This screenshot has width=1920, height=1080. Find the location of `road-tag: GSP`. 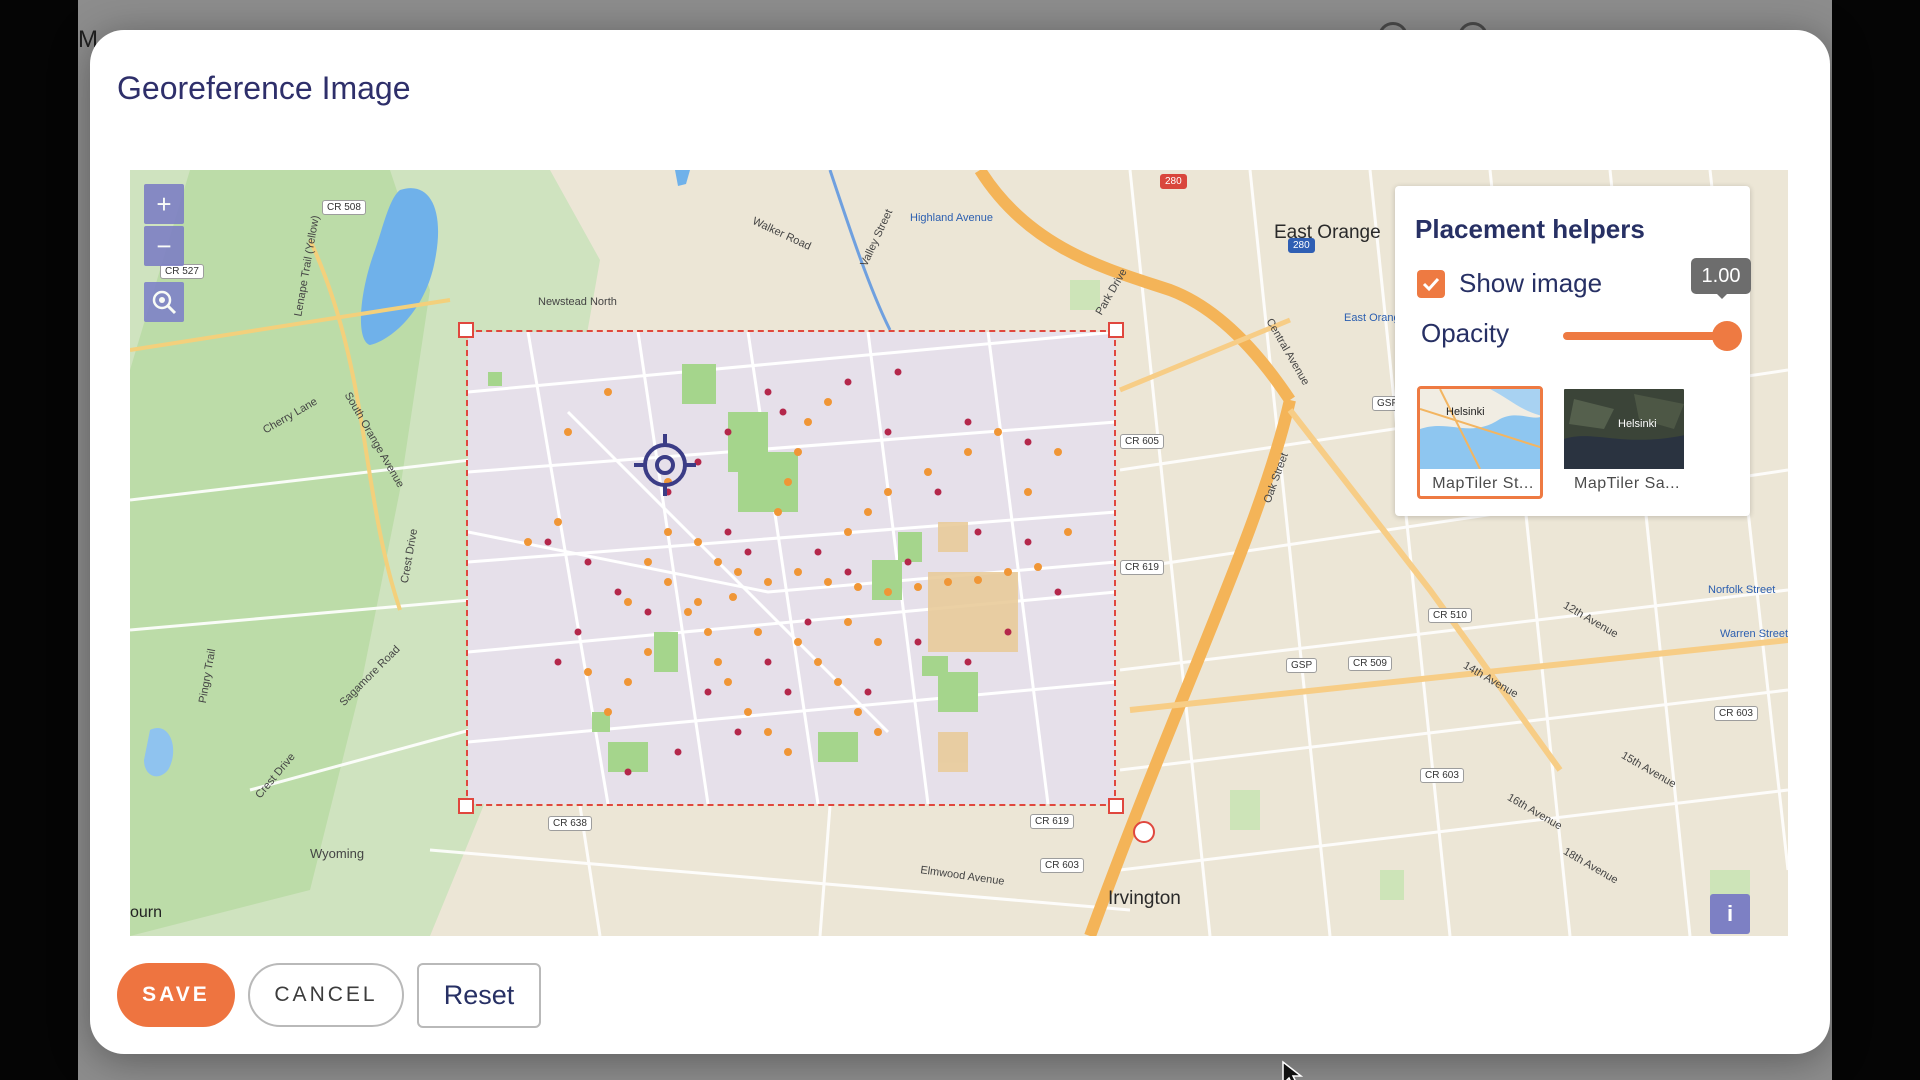

road-tag: GSP is located at coordinates (1302, 665).